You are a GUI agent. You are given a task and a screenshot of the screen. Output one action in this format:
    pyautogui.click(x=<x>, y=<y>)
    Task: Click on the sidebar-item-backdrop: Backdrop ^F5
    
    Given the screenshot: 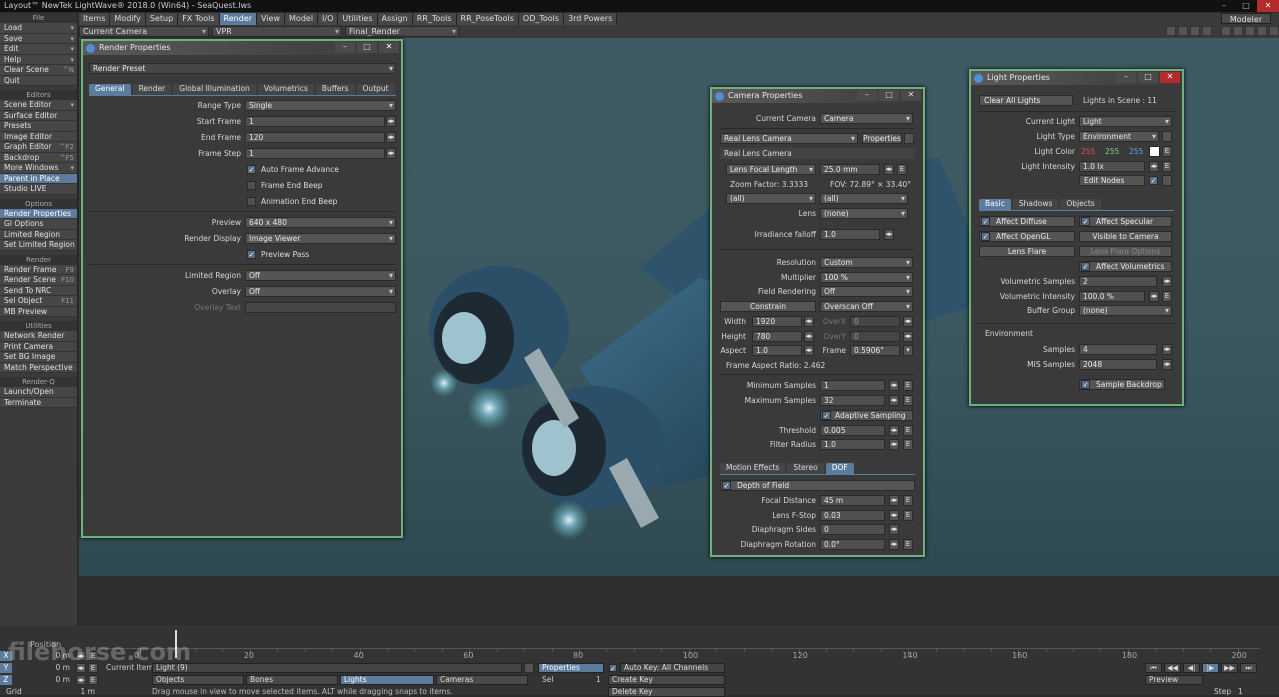 What is the action you would take?
    pyautogui.click(x=38, y=157)
    